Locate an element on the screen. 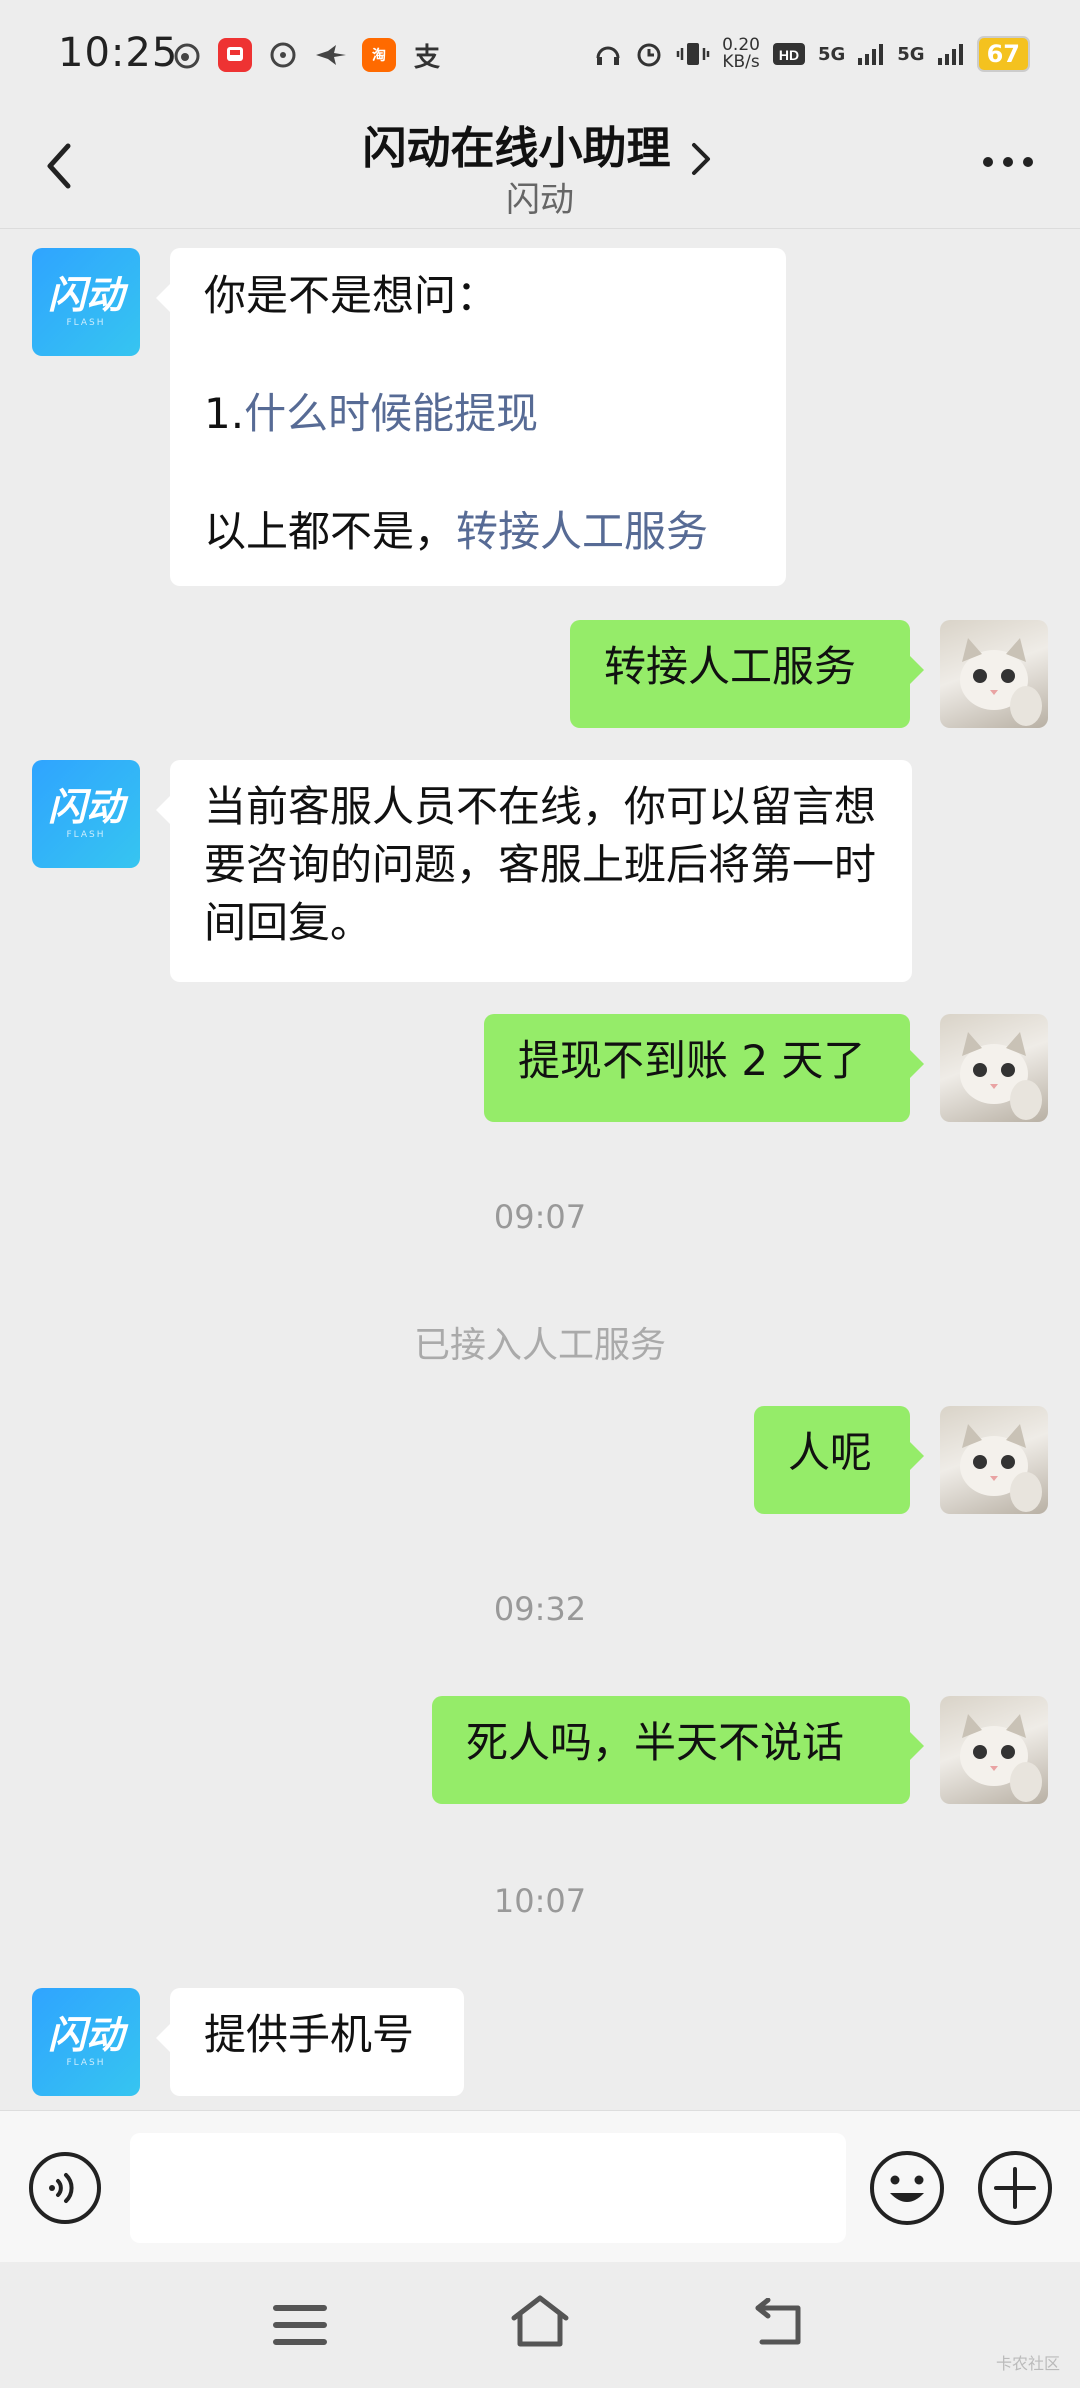 This screenshot has width=1080, height=2388. alipay-icon: 支 is located at coordinates (426, 57).